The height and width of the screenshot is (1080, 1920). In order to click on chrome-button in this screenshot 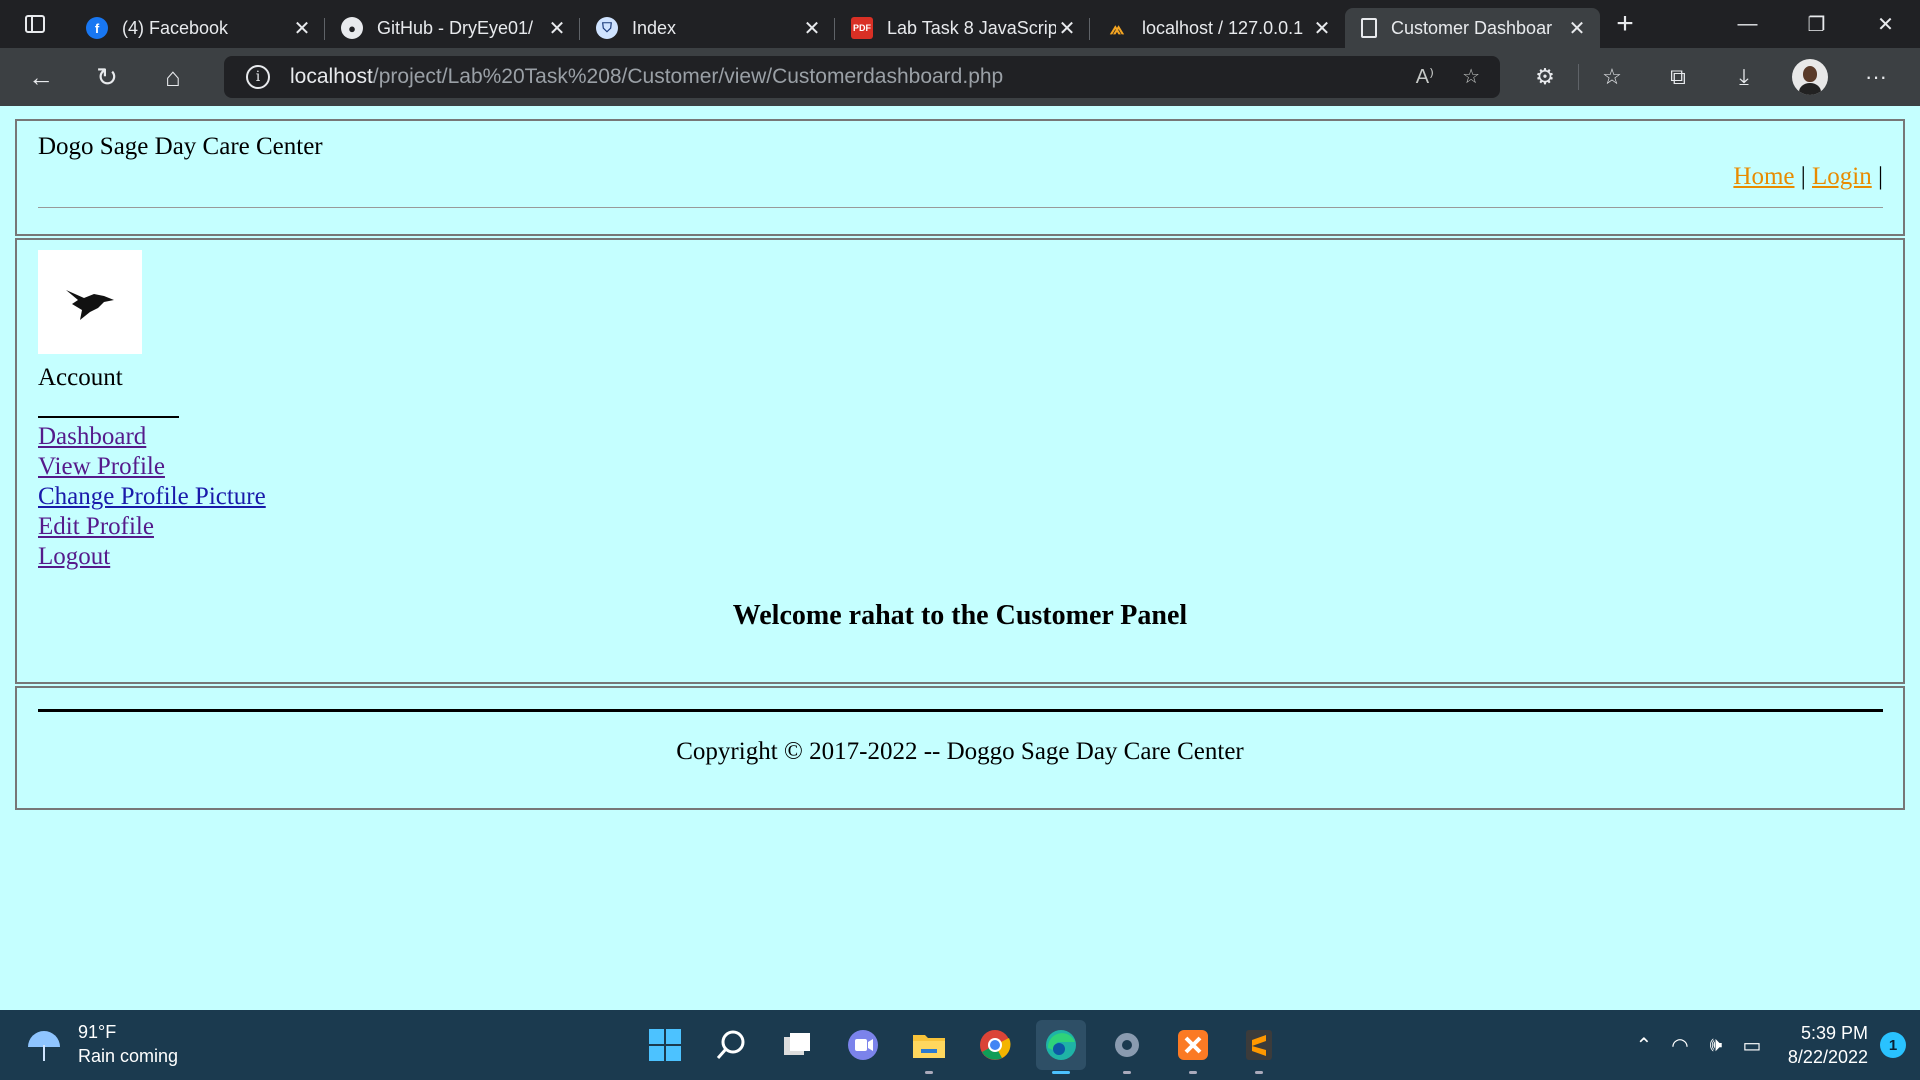, I will do `click(995, 1045)`.